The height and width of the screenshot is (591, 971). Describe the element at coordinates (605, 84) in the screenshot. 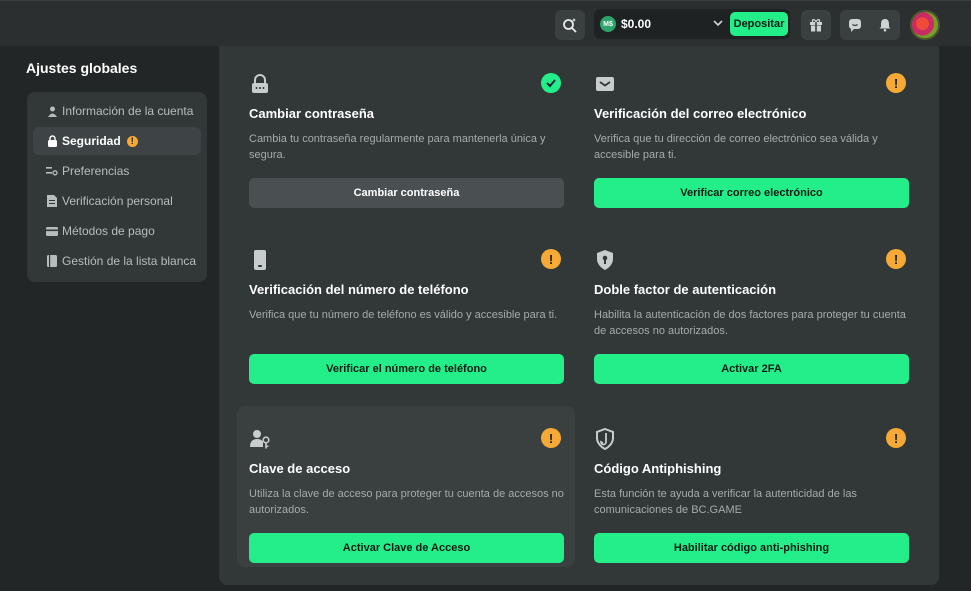

I see `mail-icon` at that location.